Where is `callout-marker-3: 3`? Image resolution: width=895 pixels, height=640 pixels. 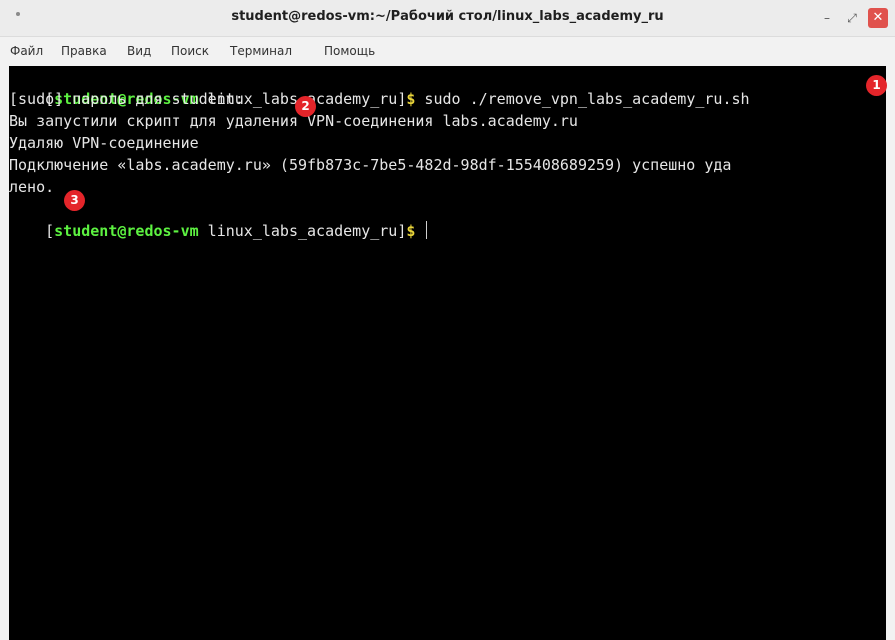 callout-marker-3: 3 is located at coordinates (74, 200).